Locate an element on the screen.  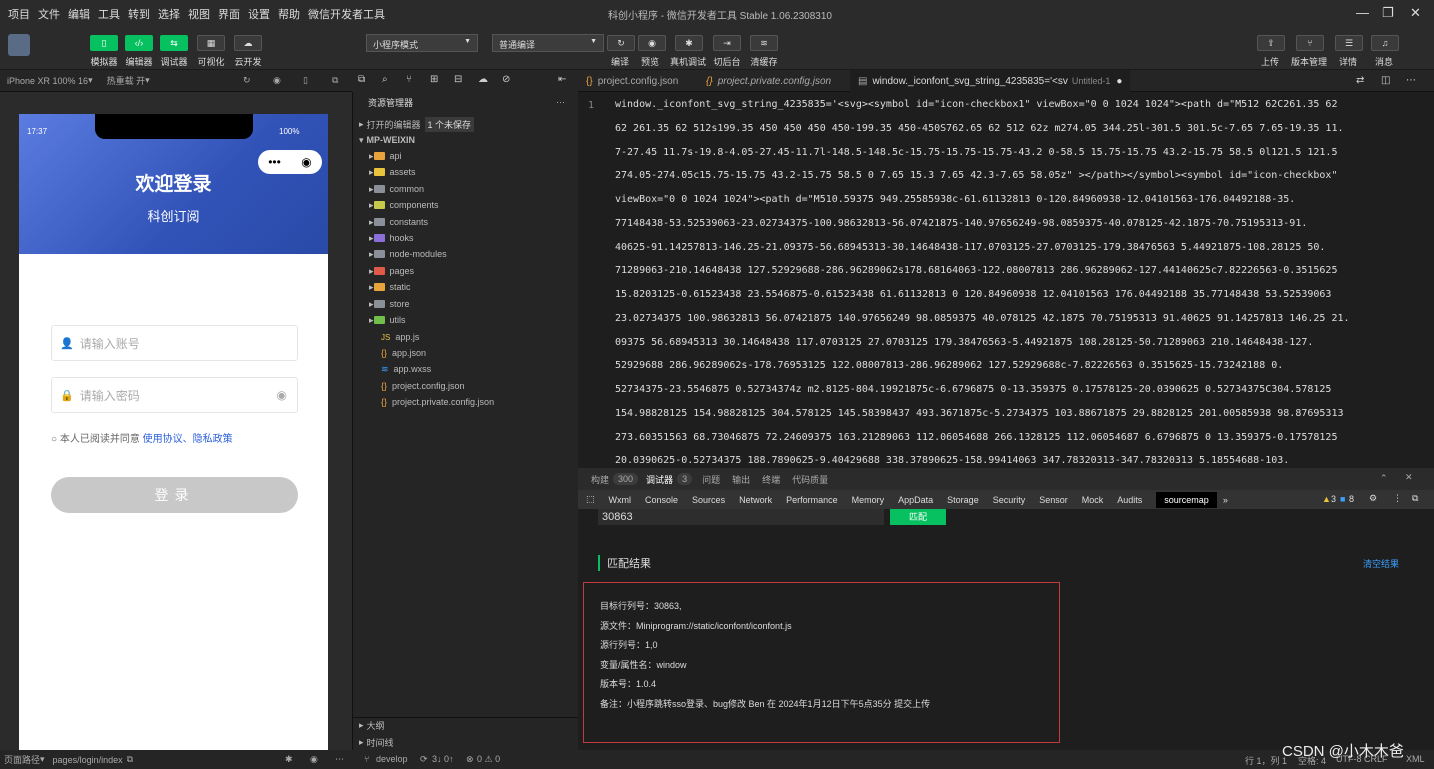
device-select: iPhone XR 100% 16 is located at coordinates (47, 81).